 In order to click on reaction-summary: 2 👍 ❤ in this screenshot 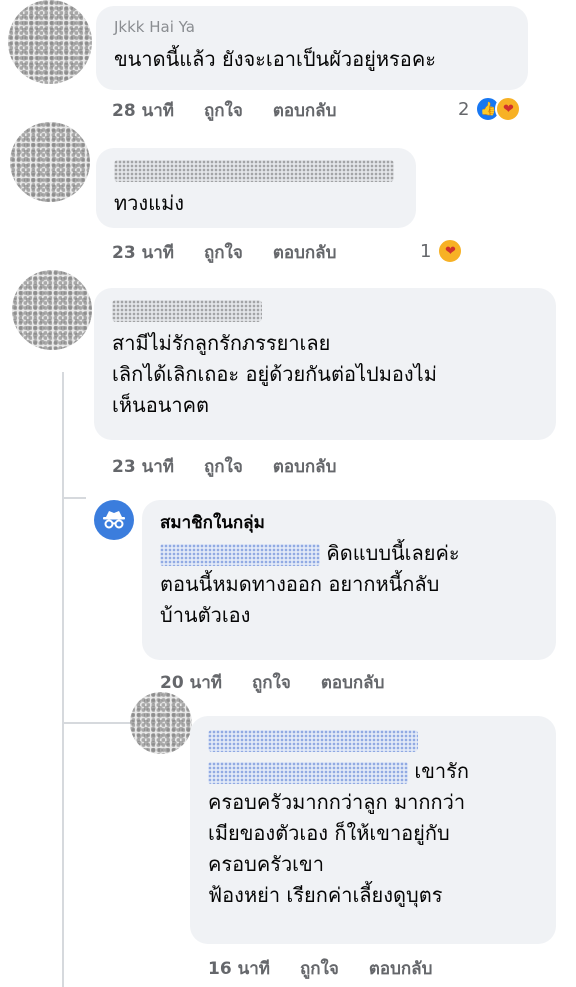, I will do `click(490, 109)`.